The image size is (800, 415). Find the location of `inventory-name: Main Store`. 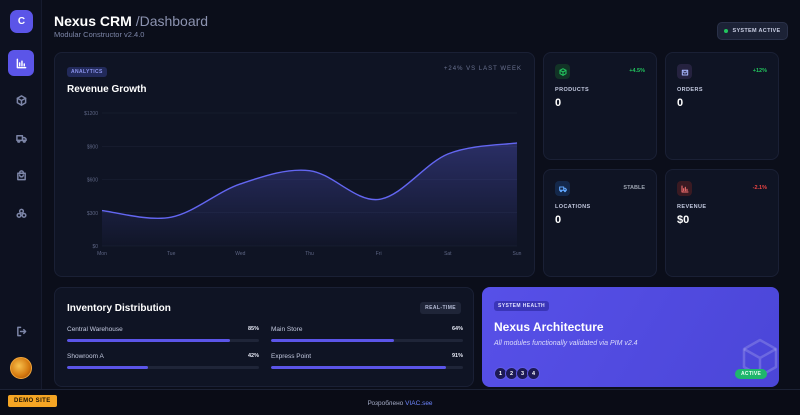

inventory-name: Main Store is located at coordinates (287, 329).